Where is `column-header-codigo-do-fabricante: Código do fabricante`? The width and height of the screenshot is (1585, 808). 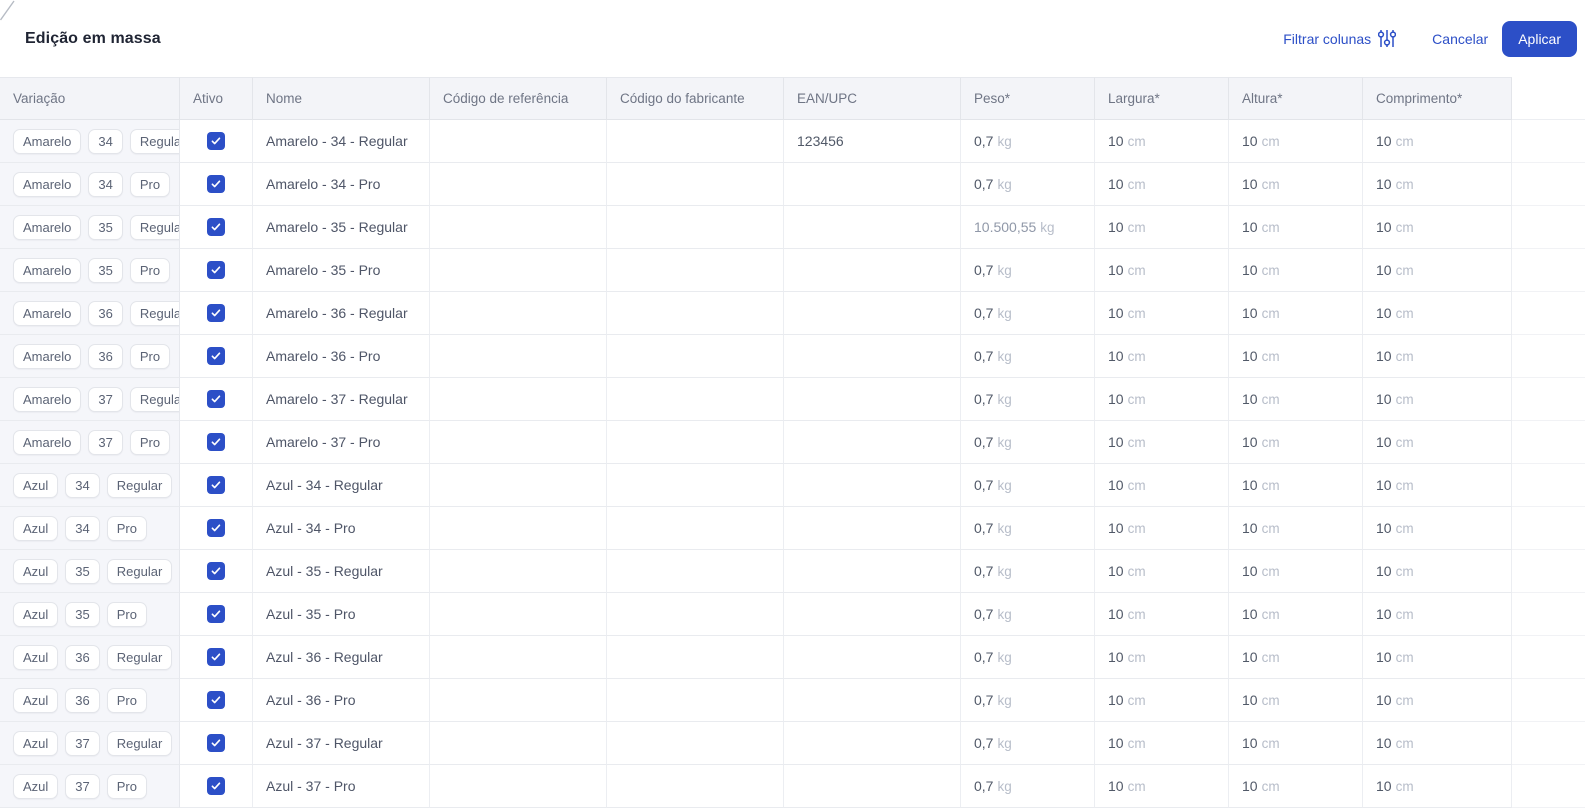
column-header-codigo-do-fabricante: Código do fabricante is located at coordinates (695, 98).